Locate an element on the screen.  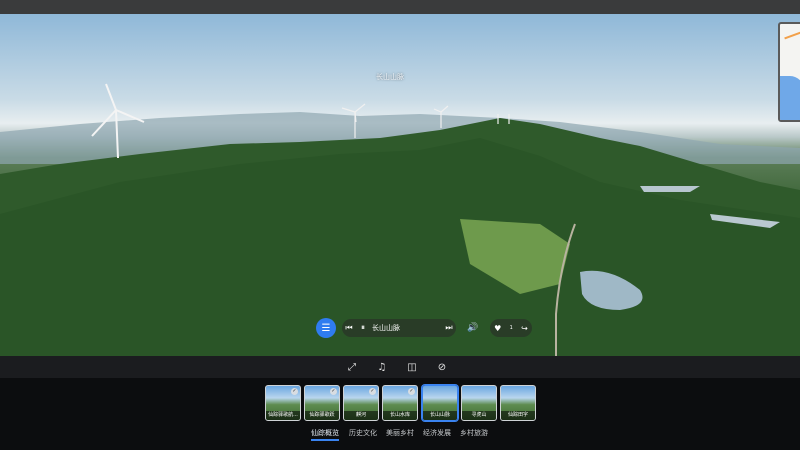
audio-player: ☰ ⏮ ⏸ 长山山脉 ⏭ 🔊 ♥ 1 ↪ is located at coordinates (424, 328).